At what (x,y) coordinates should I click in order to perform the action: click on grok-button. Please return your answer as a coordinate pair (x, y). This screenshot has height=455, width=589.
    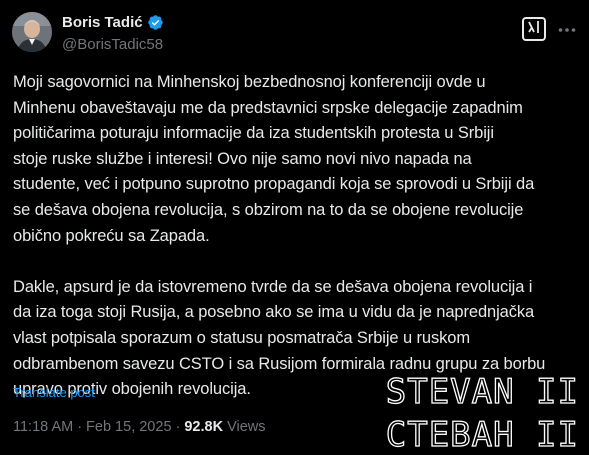
    Looking at the image, I should click on (534, 29).